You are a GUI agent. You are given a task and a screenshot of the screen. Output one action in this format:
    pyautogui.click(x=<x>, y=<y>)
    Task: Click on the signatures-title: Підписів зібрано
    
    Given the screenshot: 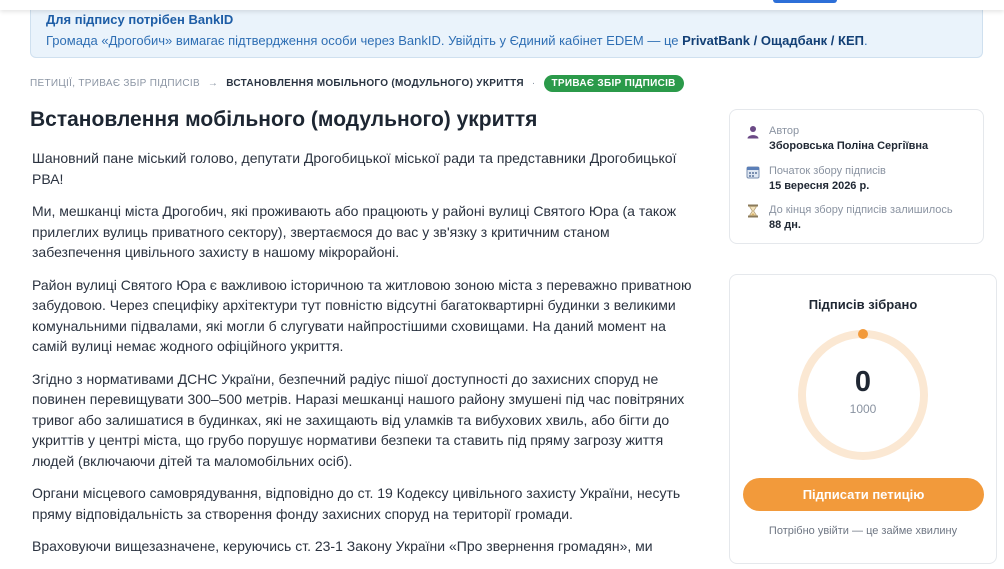 What is the action you would take?
    pyautogui.click(x=863, y=304)
    